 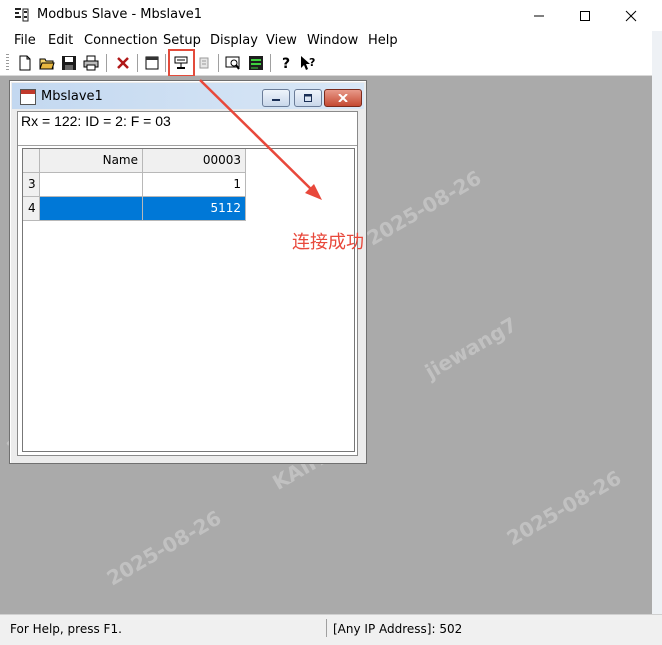 What do you see at coordinates (181, 63) in the screenshot?
I see `connect-highlight-box` at bounding box center [181, 63].